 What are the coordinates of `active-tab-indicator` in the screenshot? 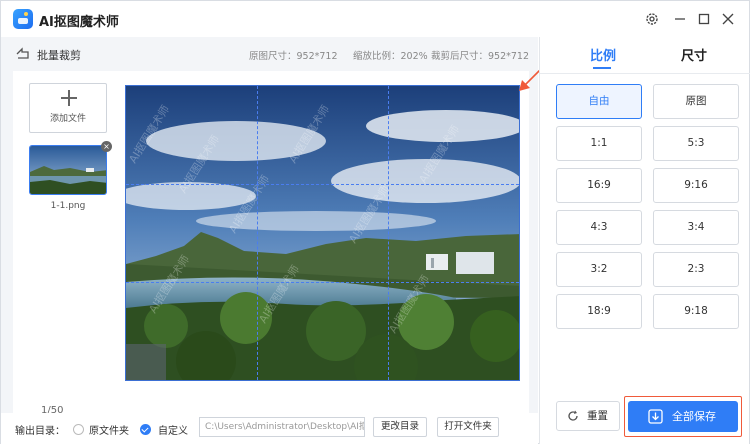 It's located at (602, 68).